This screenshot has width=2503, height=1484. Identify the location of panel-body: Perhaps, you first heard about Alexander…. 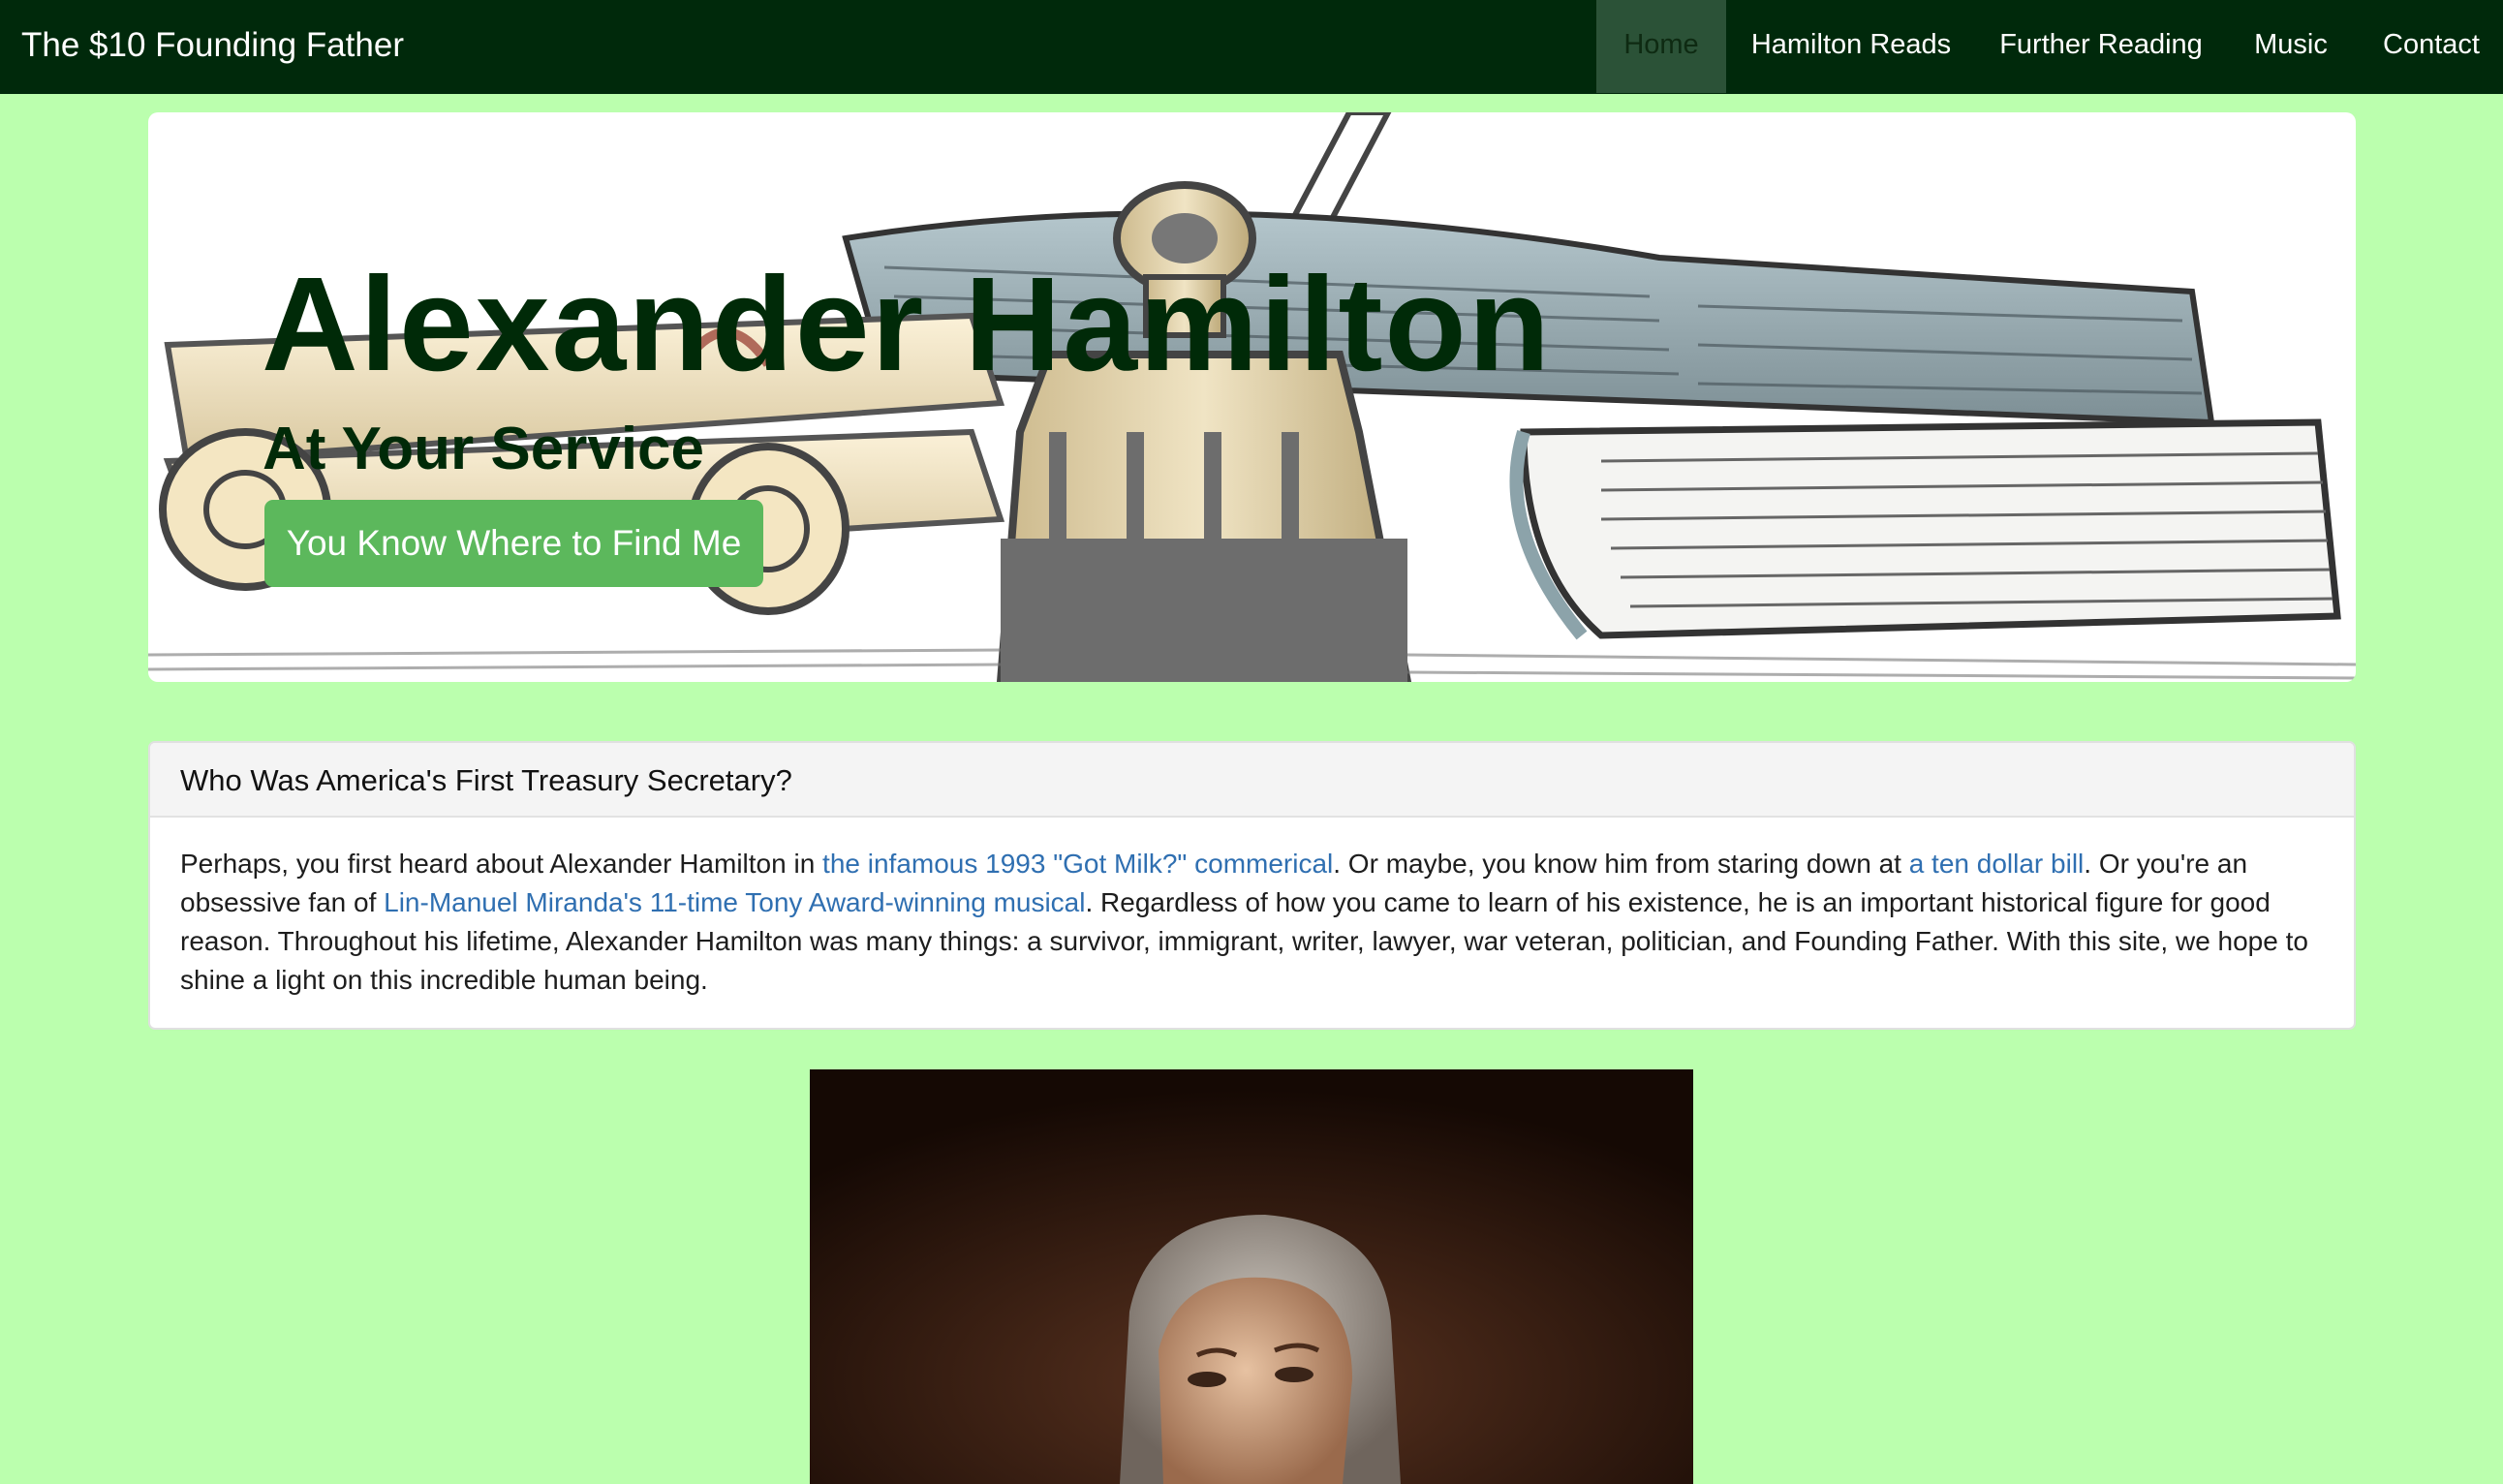
(1252, 909).